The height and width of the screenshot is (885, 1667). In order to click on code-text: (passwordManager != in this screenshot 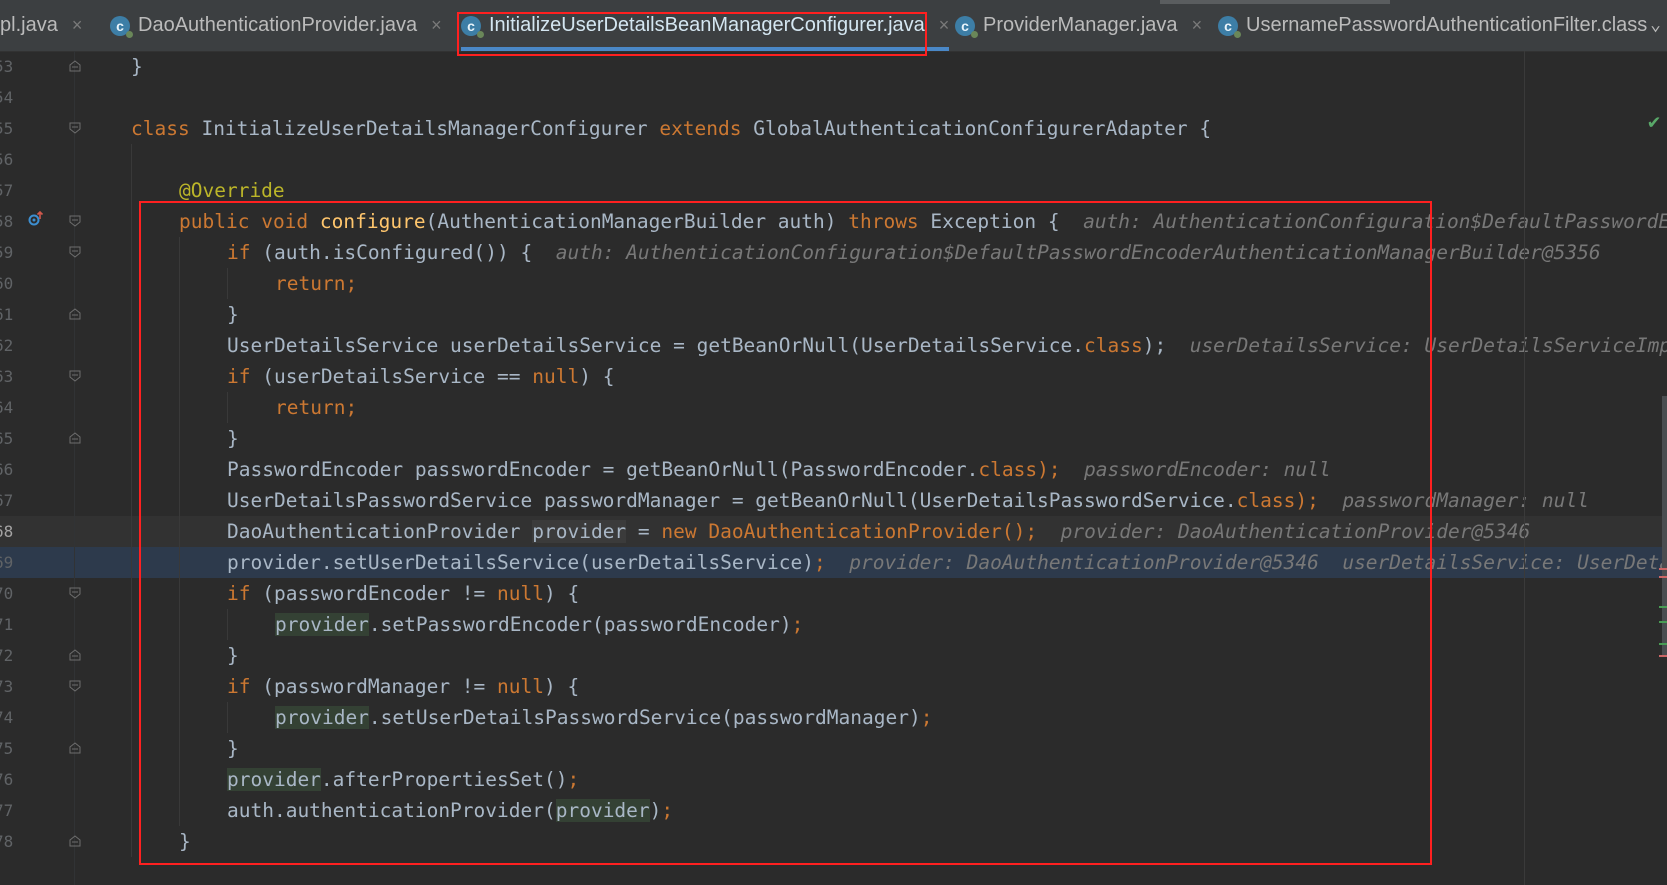, I will do `click(374, 686)`.